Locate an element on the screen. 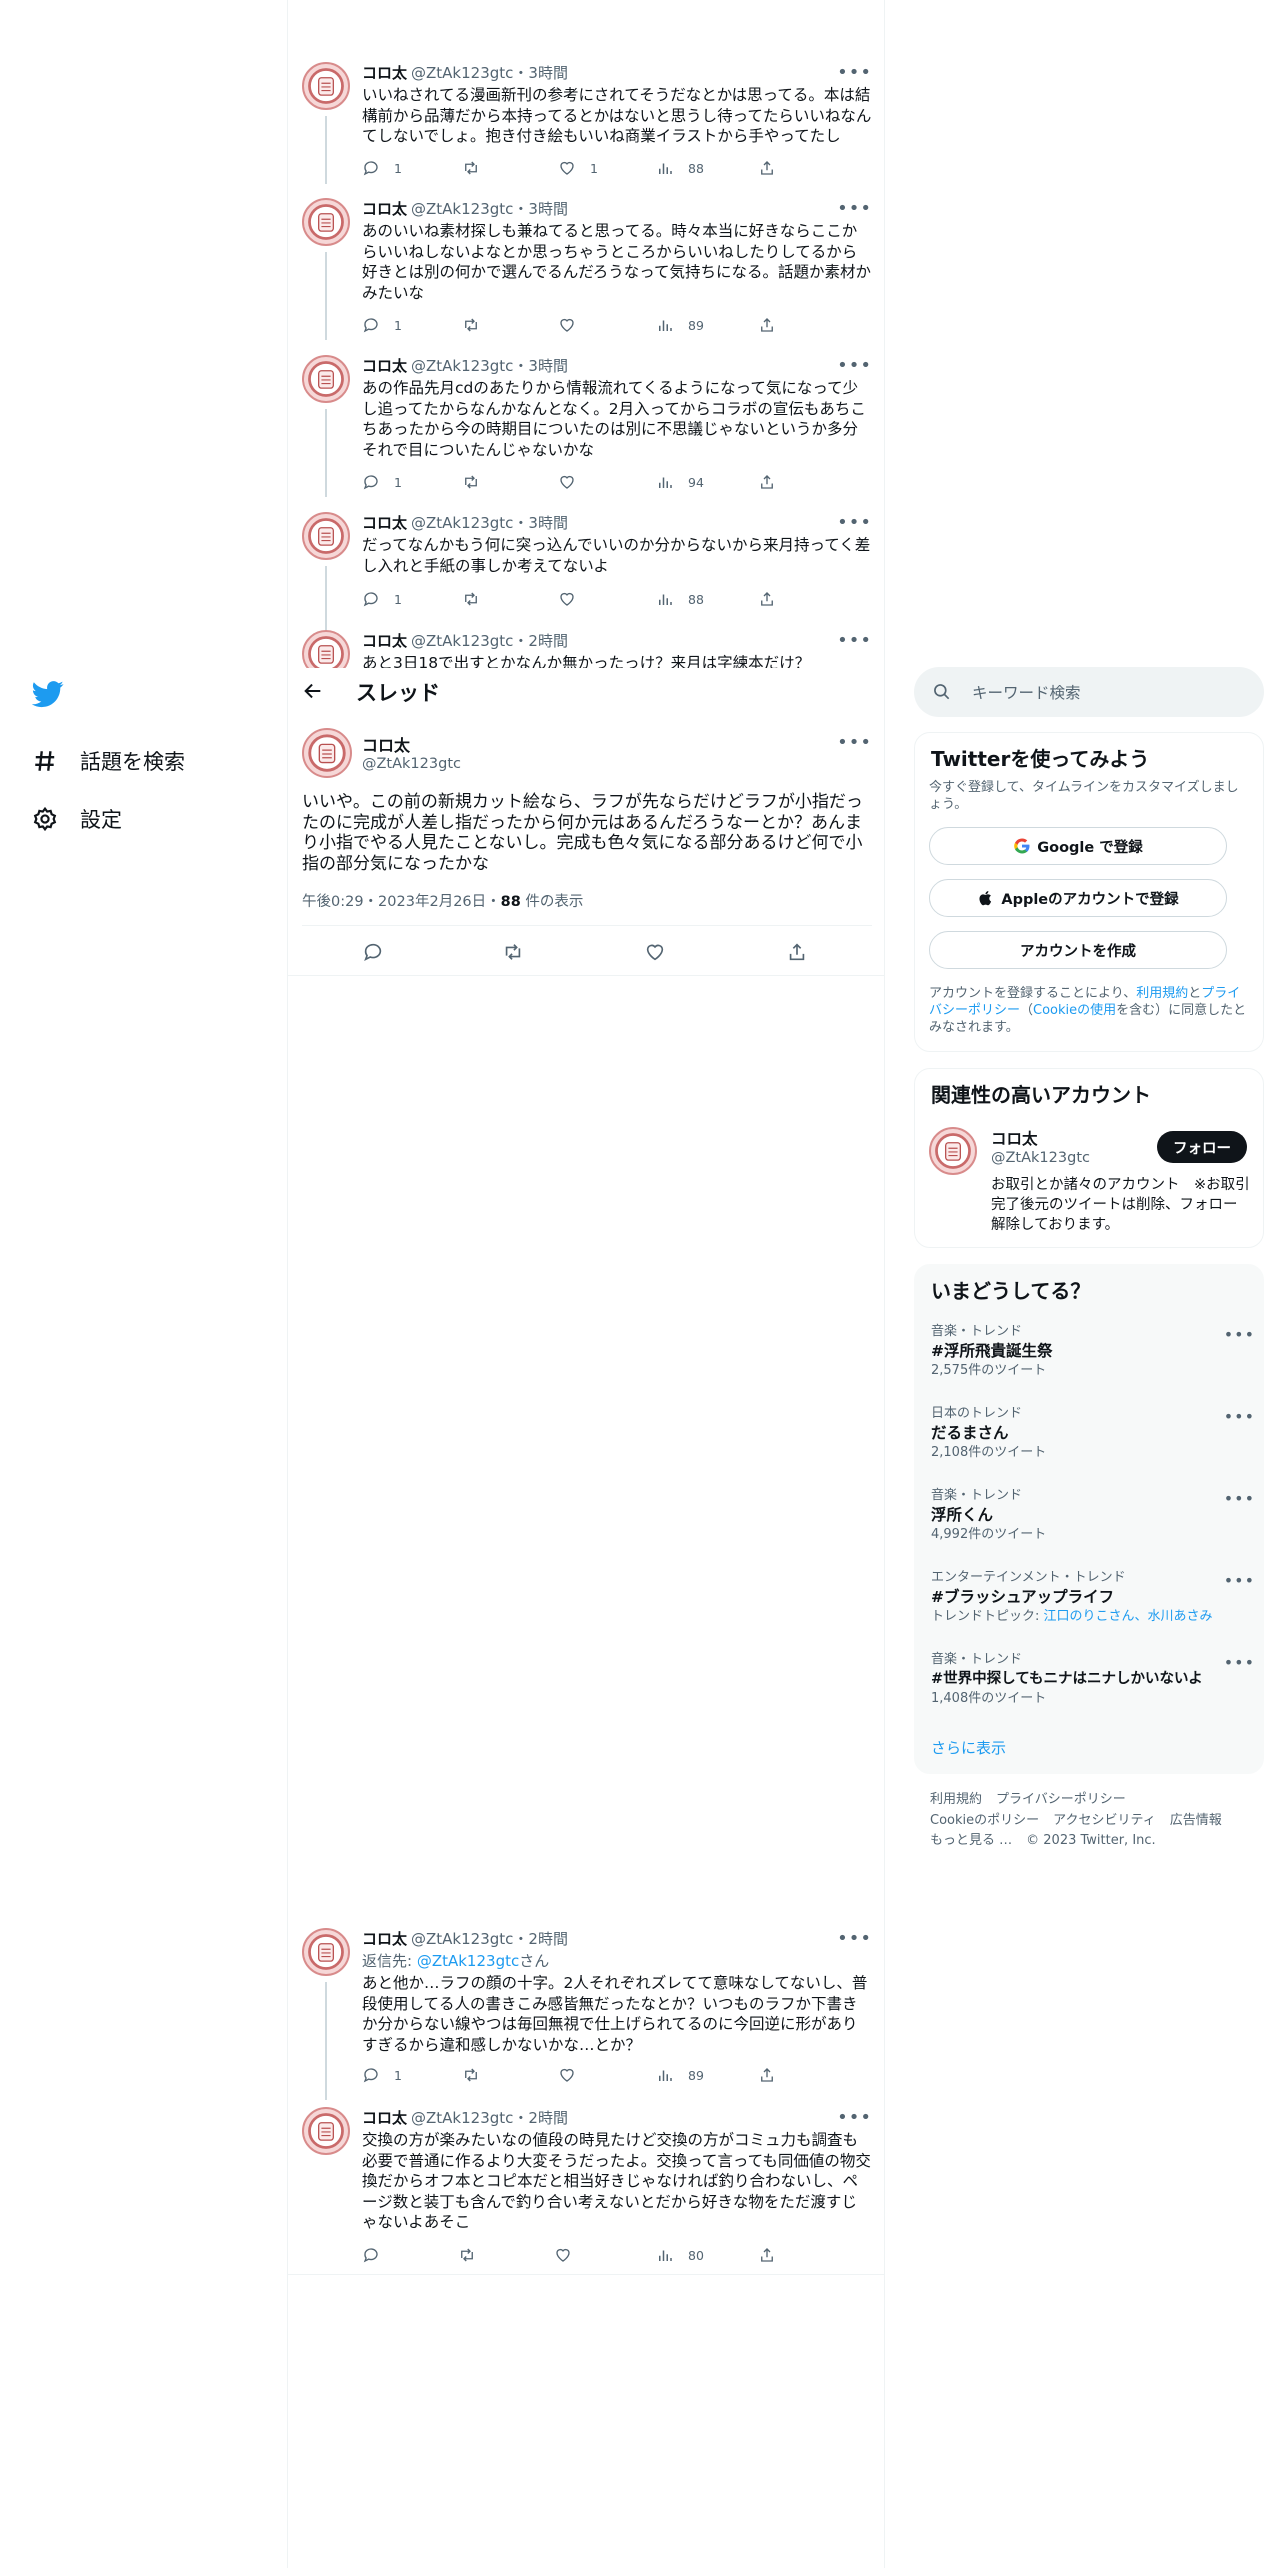  back-arrow-icon is located at coordinates (313, 691).